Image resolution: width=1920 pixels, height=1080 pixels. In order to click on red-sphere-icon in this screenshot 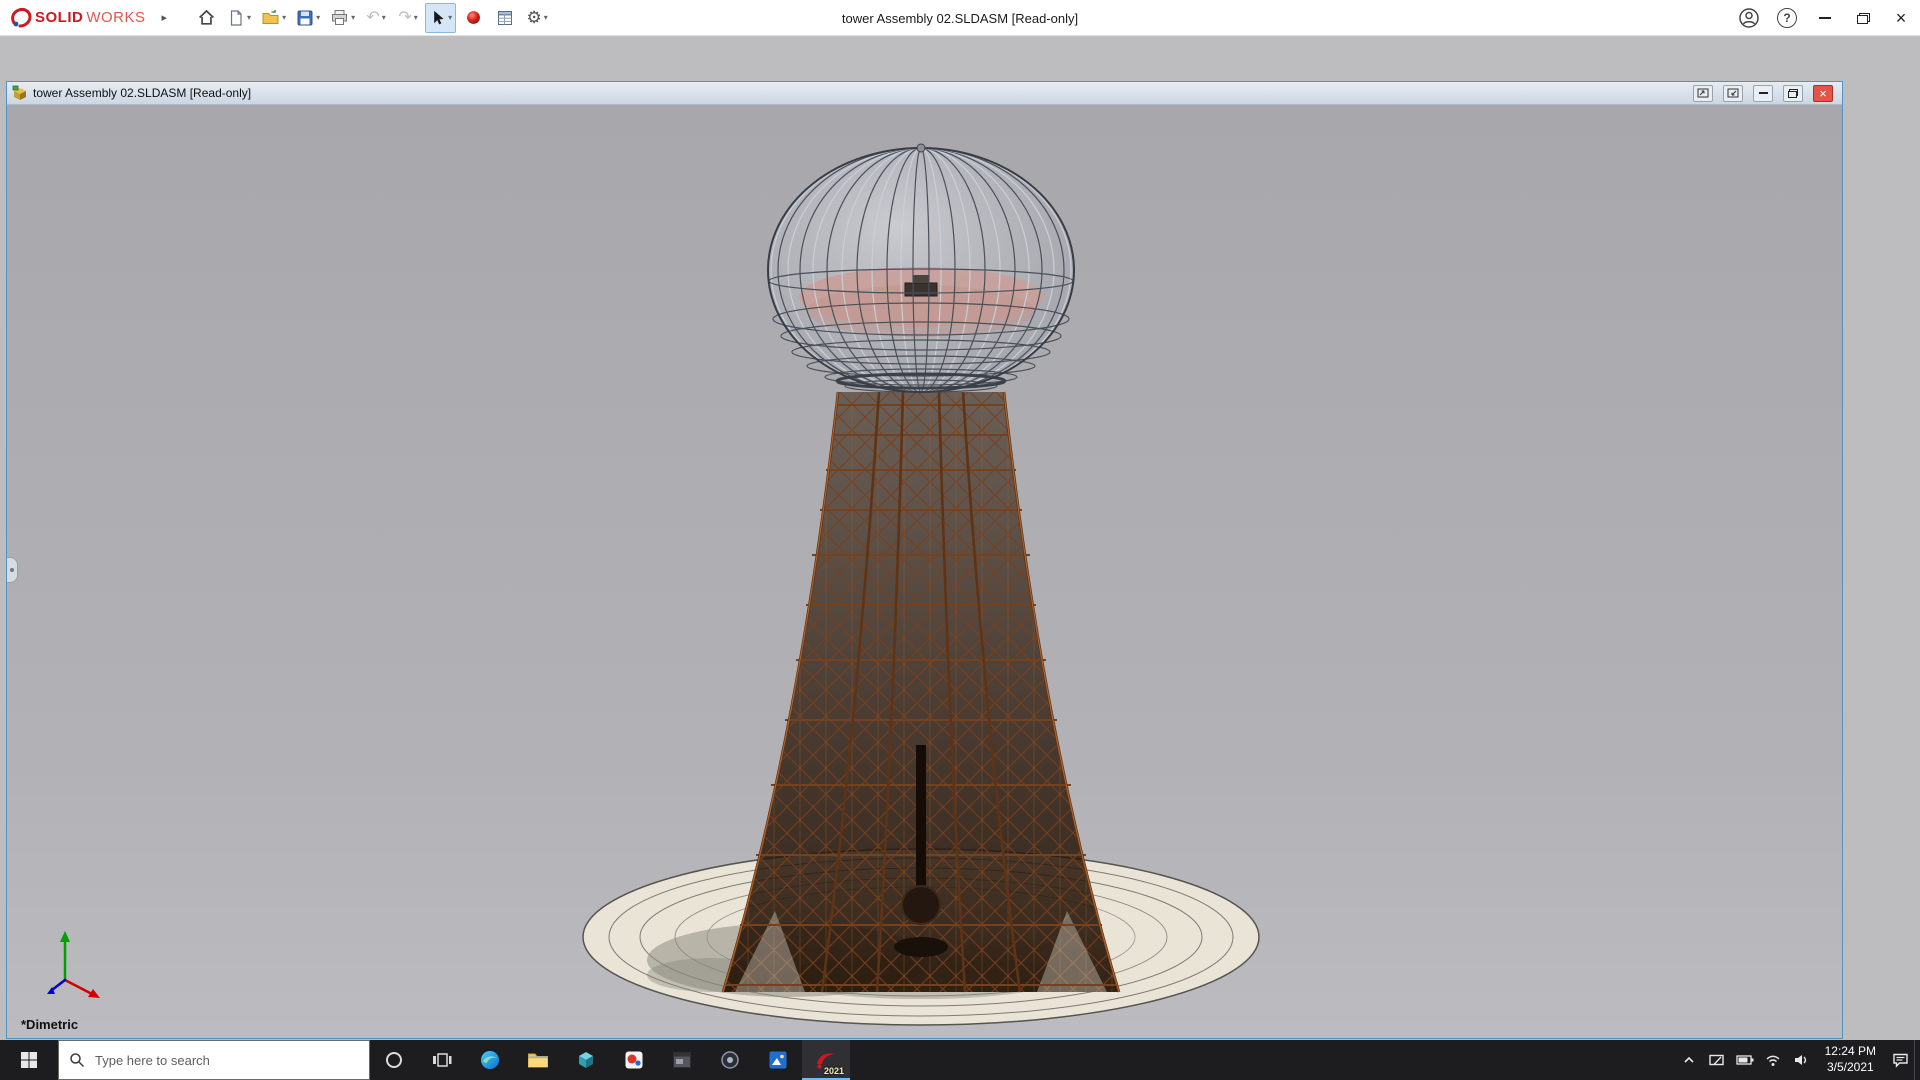, I will do `click(473, 17)`.